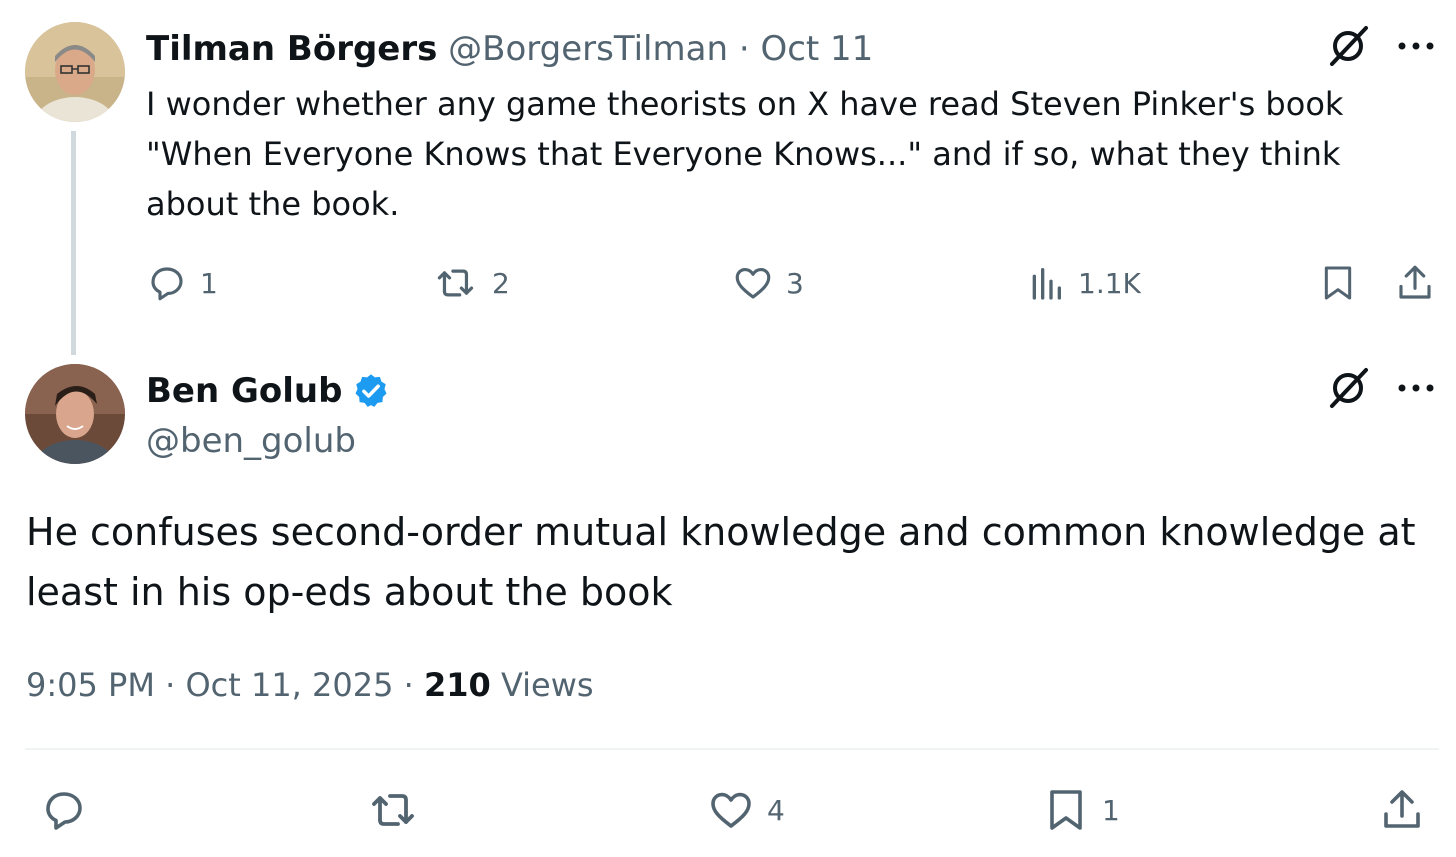 The height and width of the screenshot is (857, 1456). Describe the element at coordinates (1046, 283) in the screenshot. I see `views-icon` at that location.